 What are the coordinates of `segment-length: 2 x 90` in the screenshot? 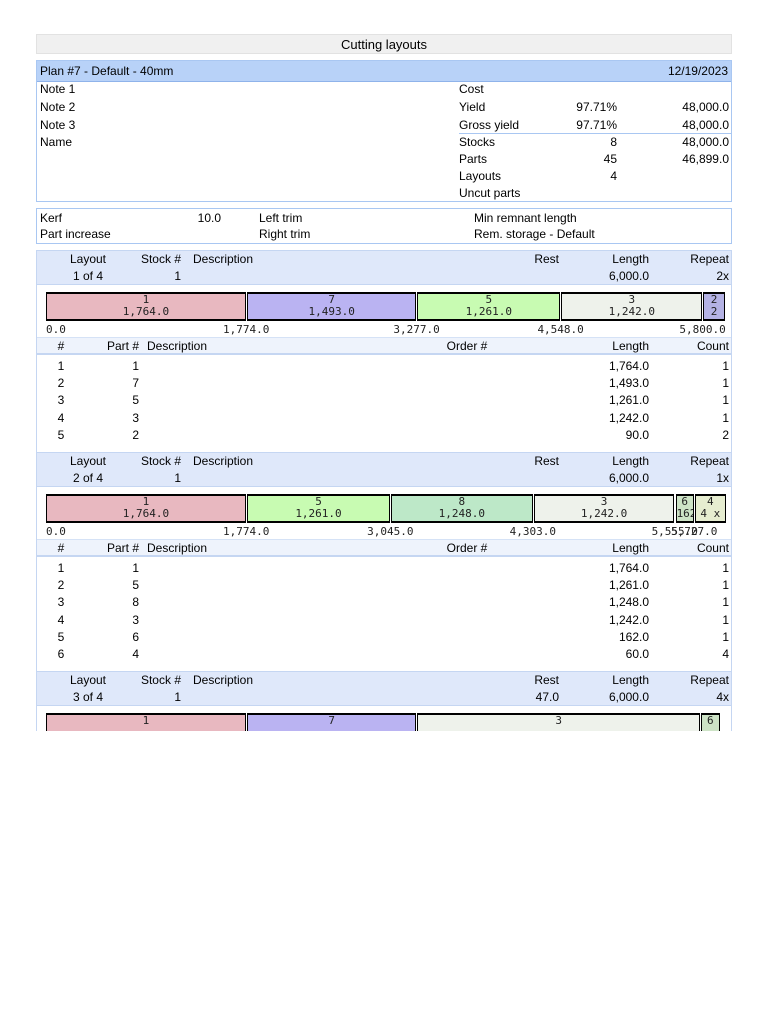 It's located at (714, 312).